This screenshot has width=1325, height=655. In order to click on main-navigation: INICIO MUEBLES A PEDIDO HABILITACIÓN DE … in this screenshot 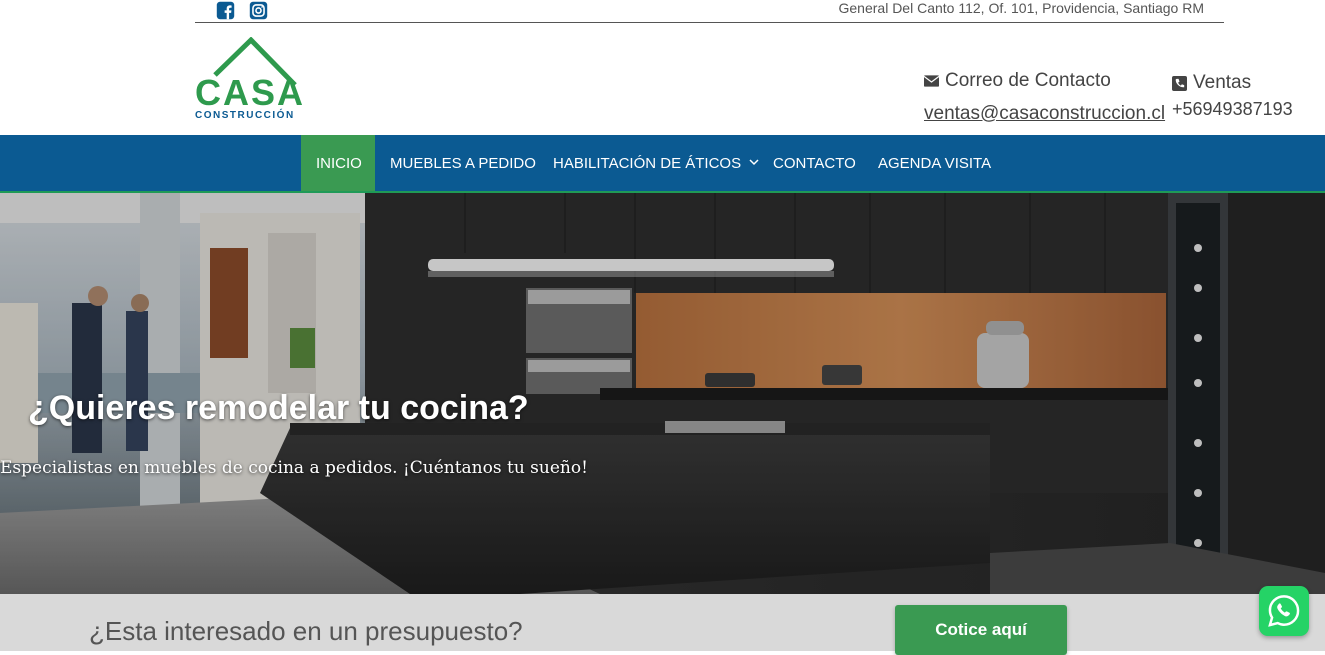, I will do `click(662, 164)`.